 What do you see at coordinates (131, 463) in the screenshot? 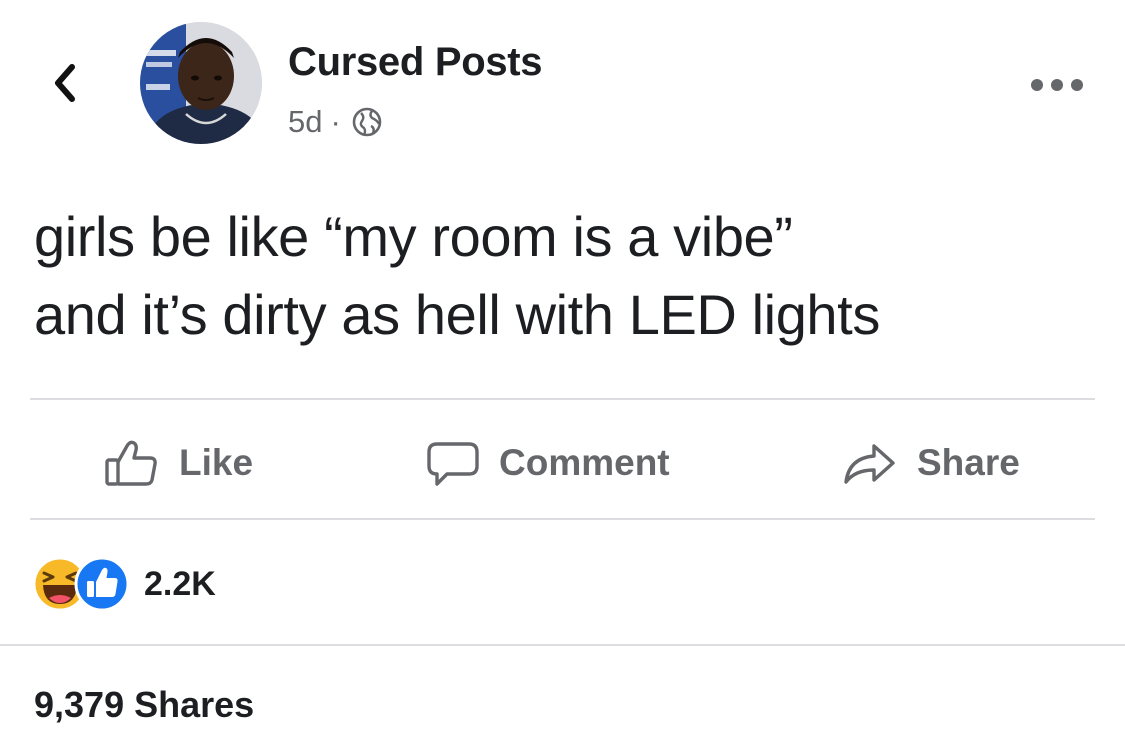
I see `thumbs-up-icon` at bounding box center [131, 463].